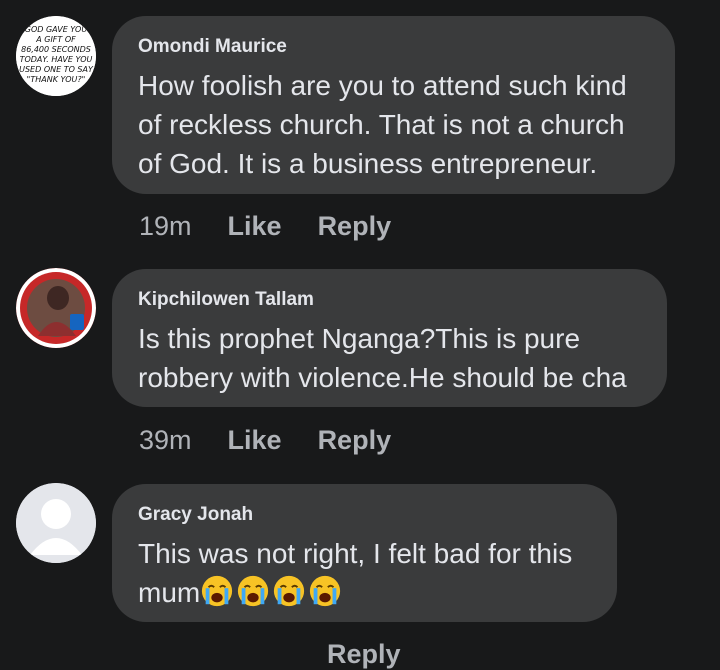 The image size is (720, 670). What do you see at coordinates (56, 29) in the screenshot?
I see `avatar-text-line: GOD GAVE YOU` at bounding box center [56, 29].